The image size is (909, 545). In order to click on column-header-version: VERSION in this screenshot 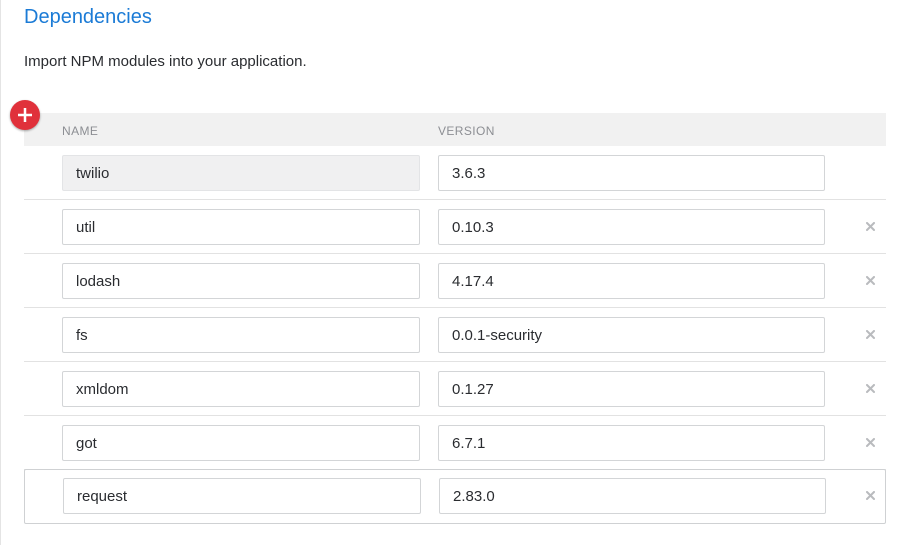, I will do `click(466, 131)`.